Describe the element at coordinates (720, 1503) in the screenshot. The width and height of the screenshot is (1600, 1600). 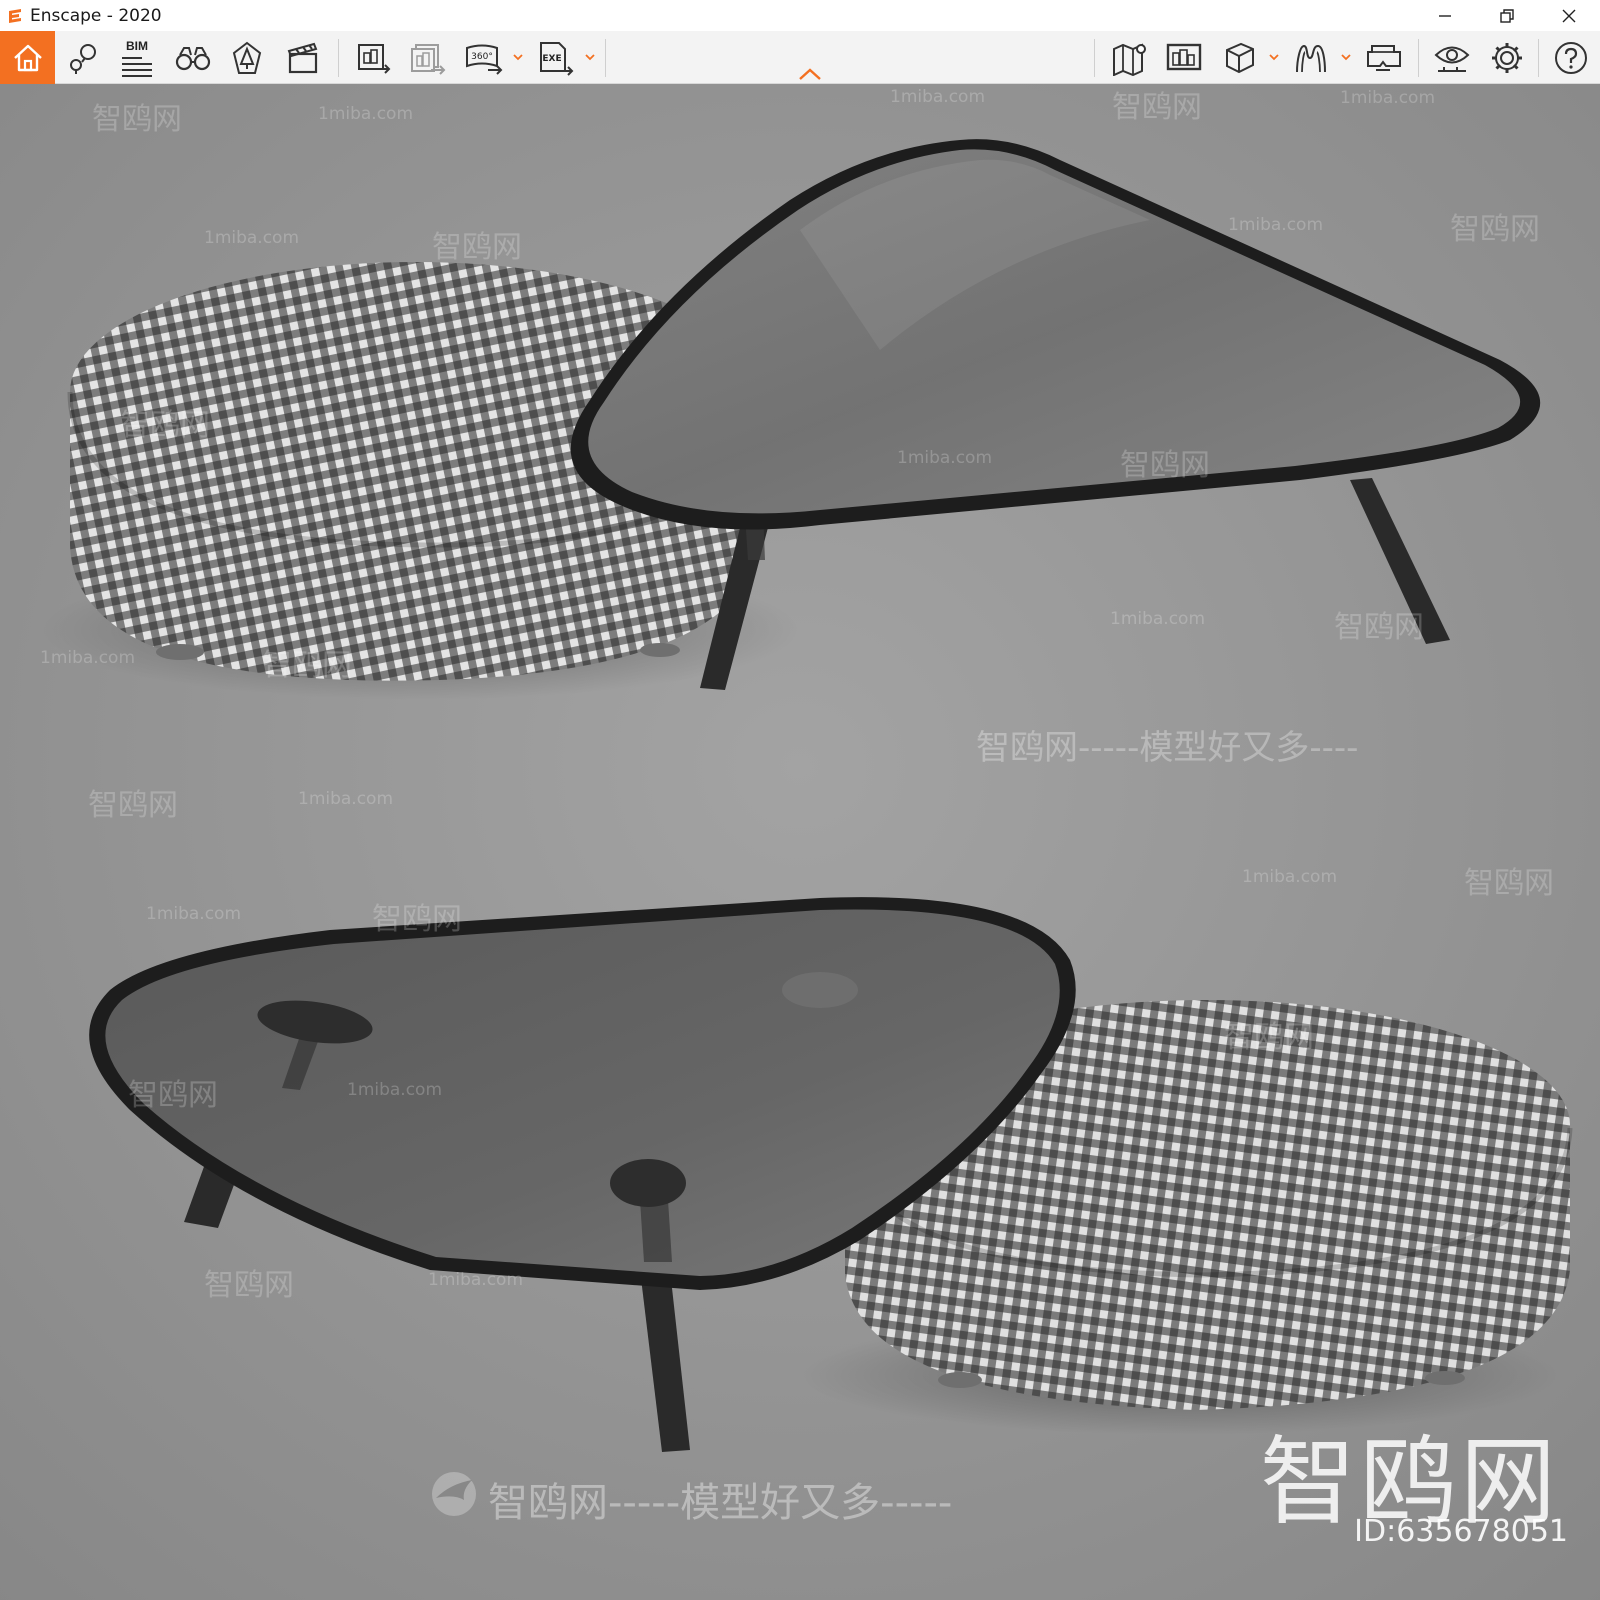
I see `watermark-slogan-bottom: 智鸥网-----模型好又多-----` at that location.